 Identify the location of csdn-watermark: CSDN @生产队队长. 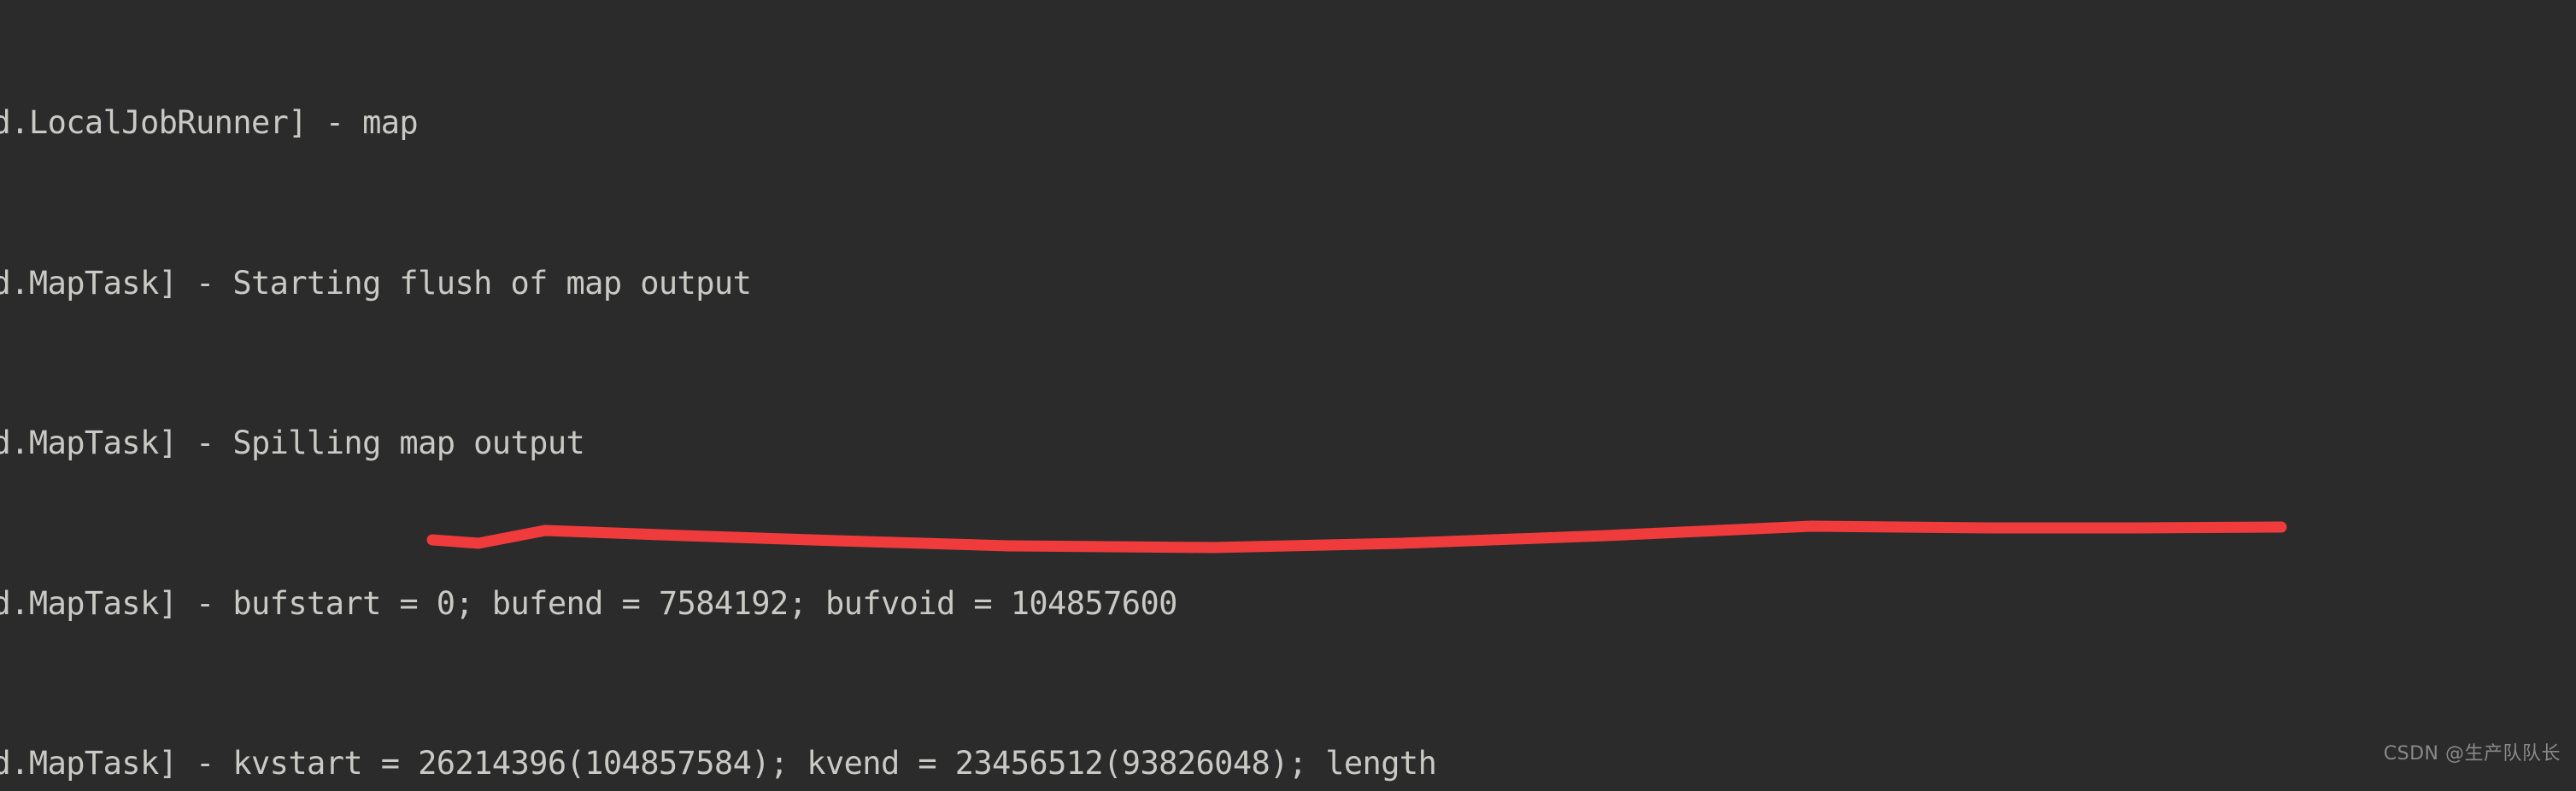
(2472, 753).